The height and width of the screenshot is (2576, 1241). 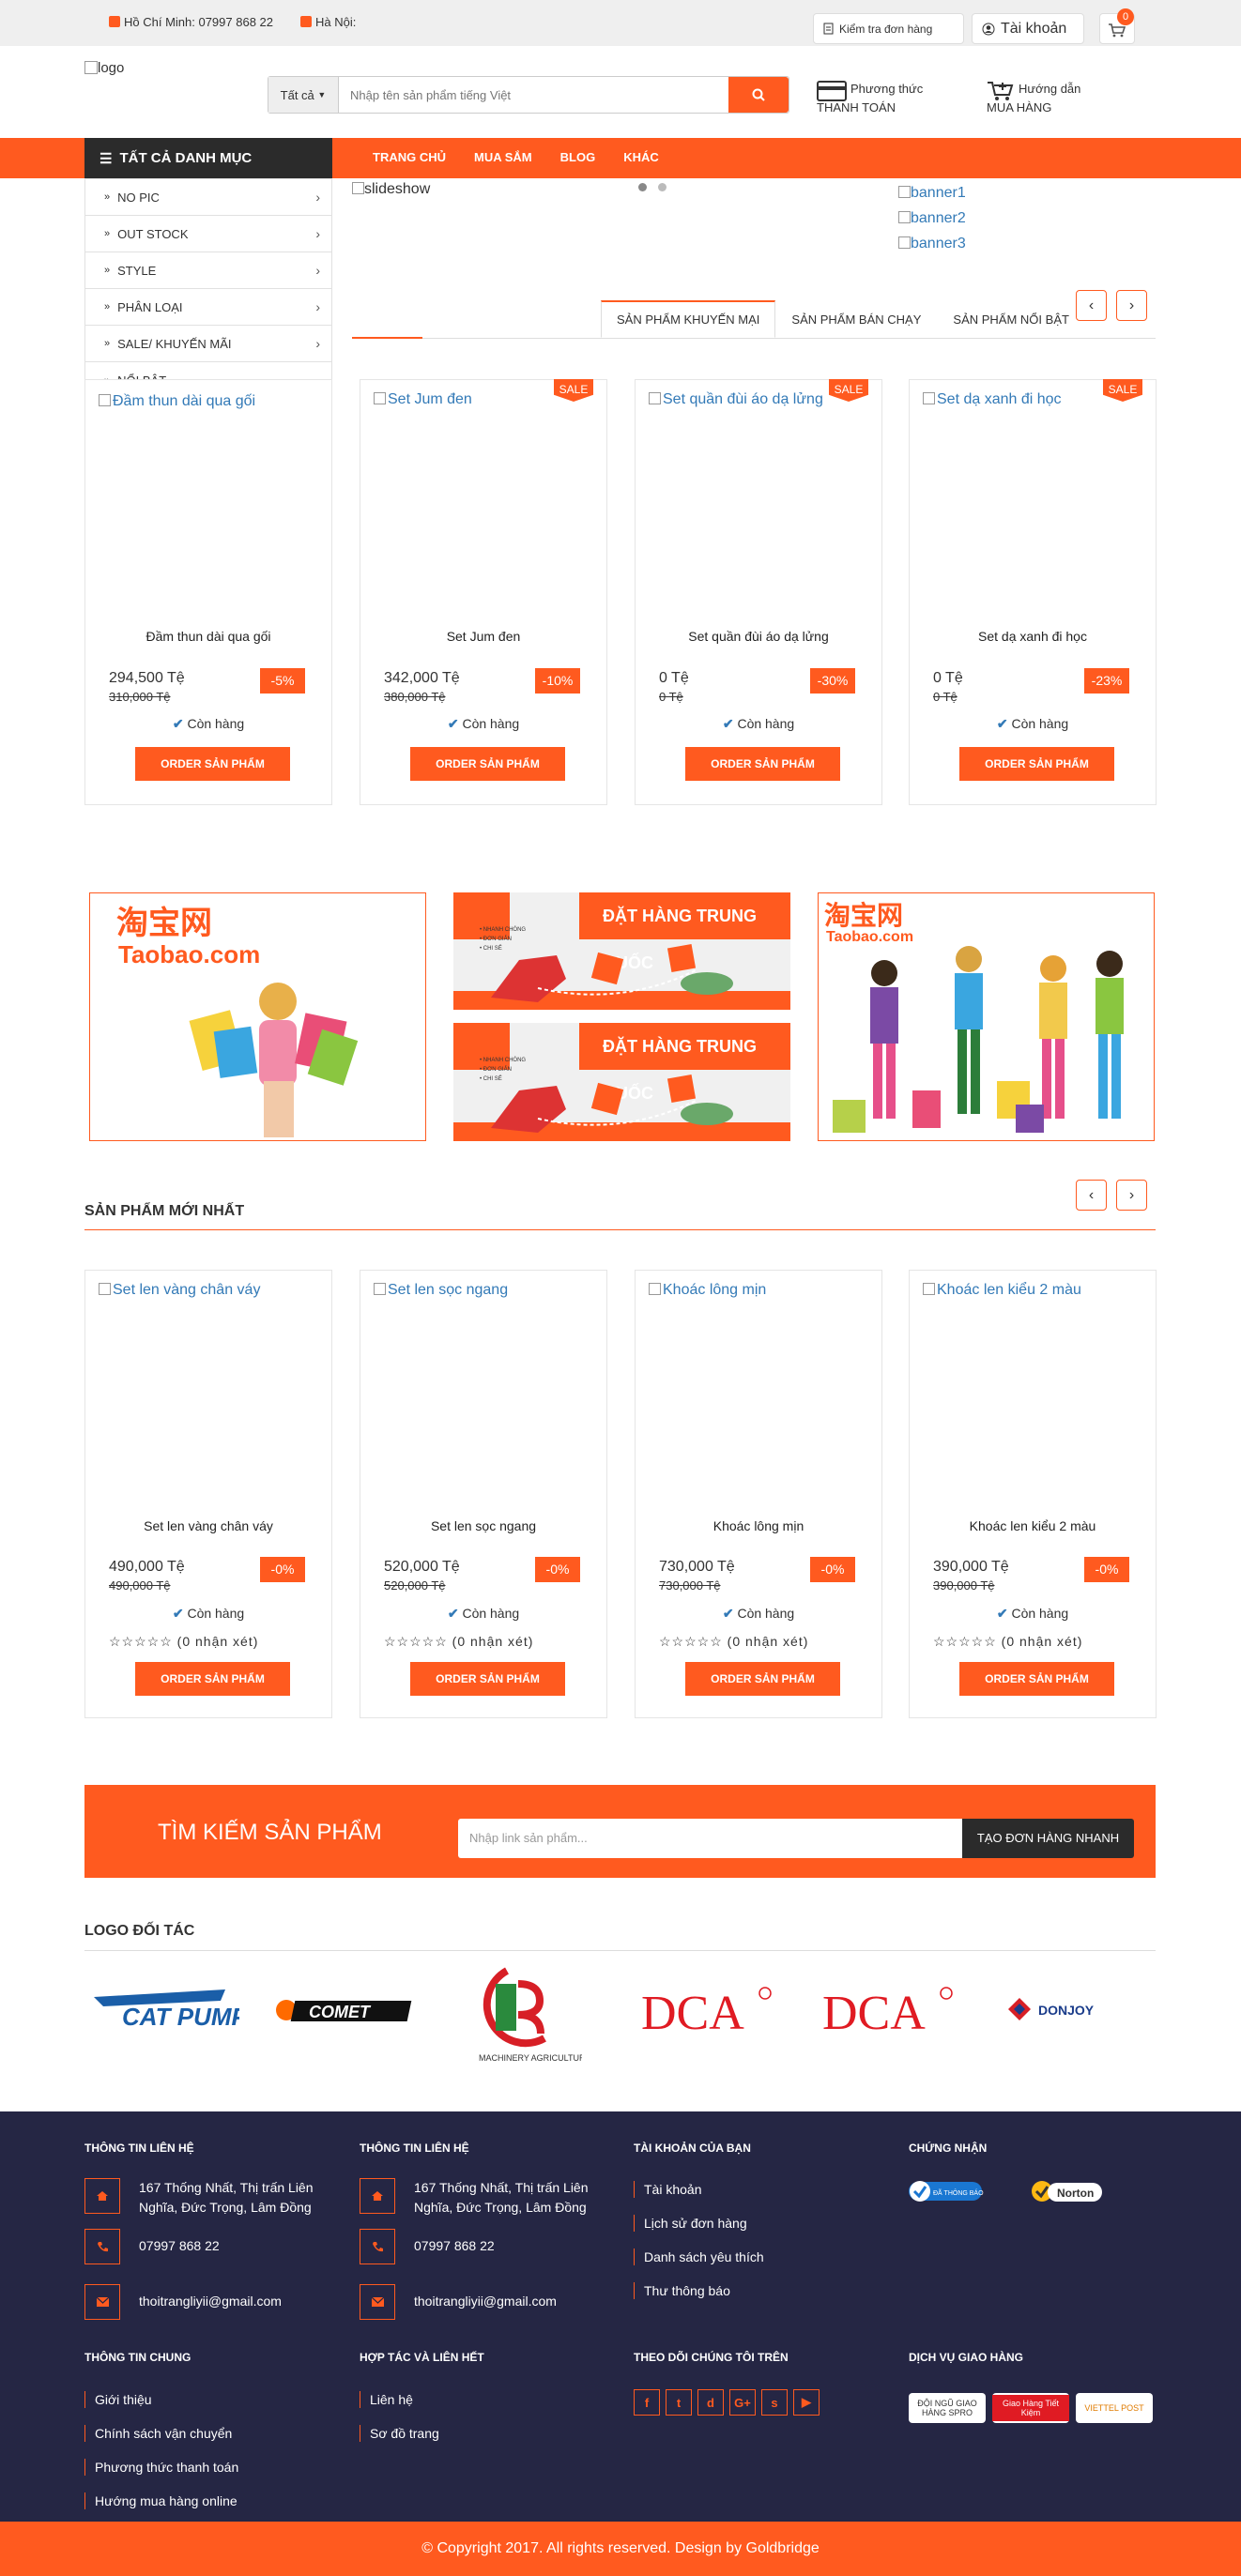 What do you see at coordinates (423, 399) in the screenshot?
I see `product-image: Set Jum đen` at bounding box center [423, 399].